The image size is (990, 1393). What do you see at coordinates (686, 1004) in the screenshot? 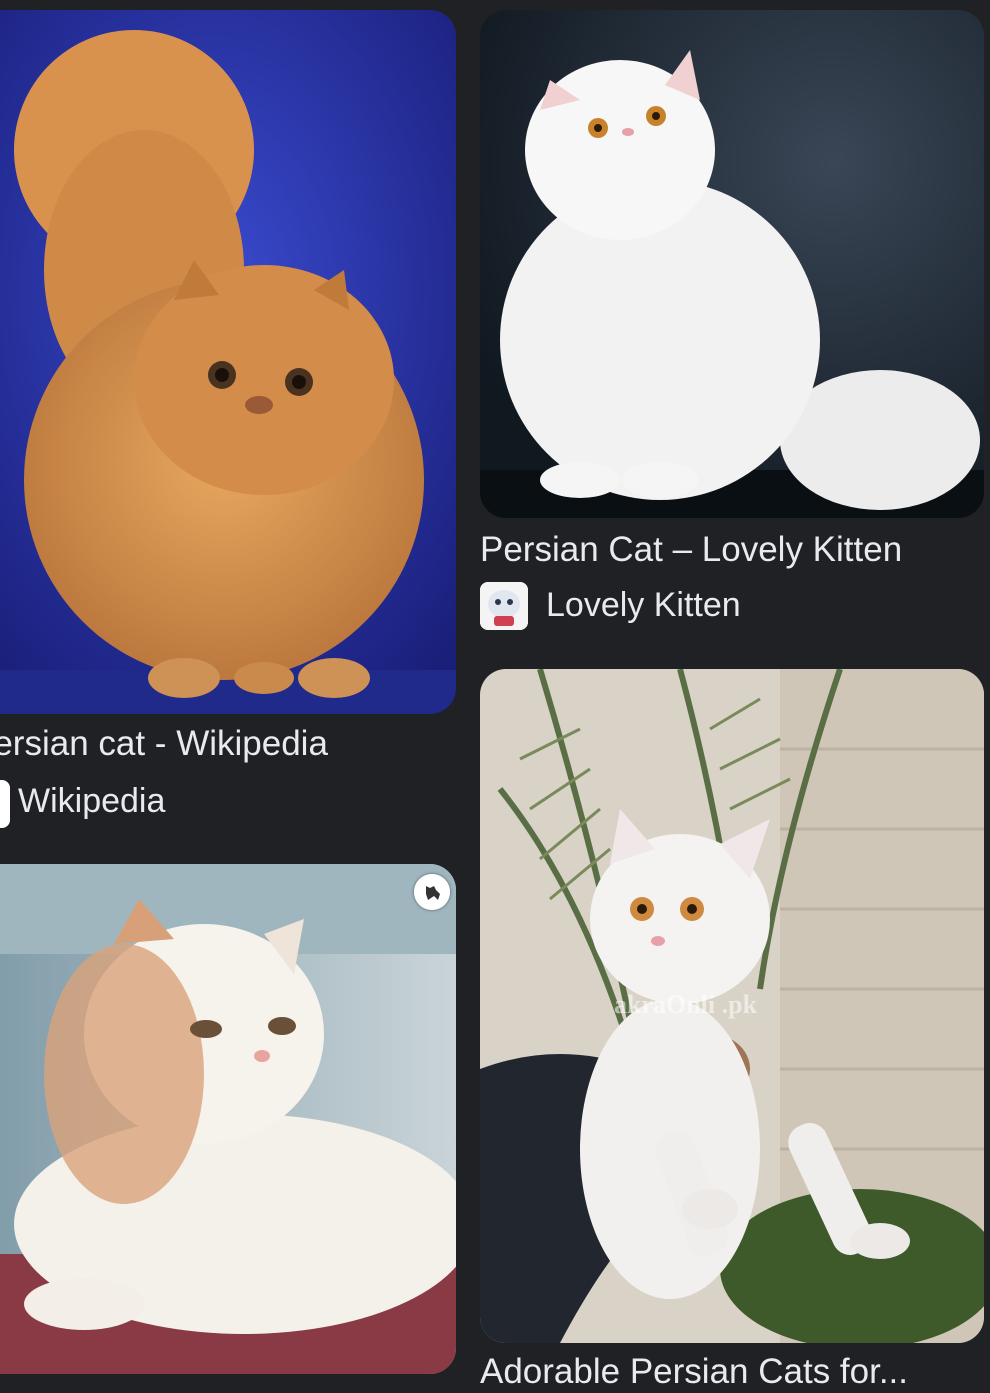
I see `image-watermark: akraOnli .pk` at bounding box center [686, 1004].